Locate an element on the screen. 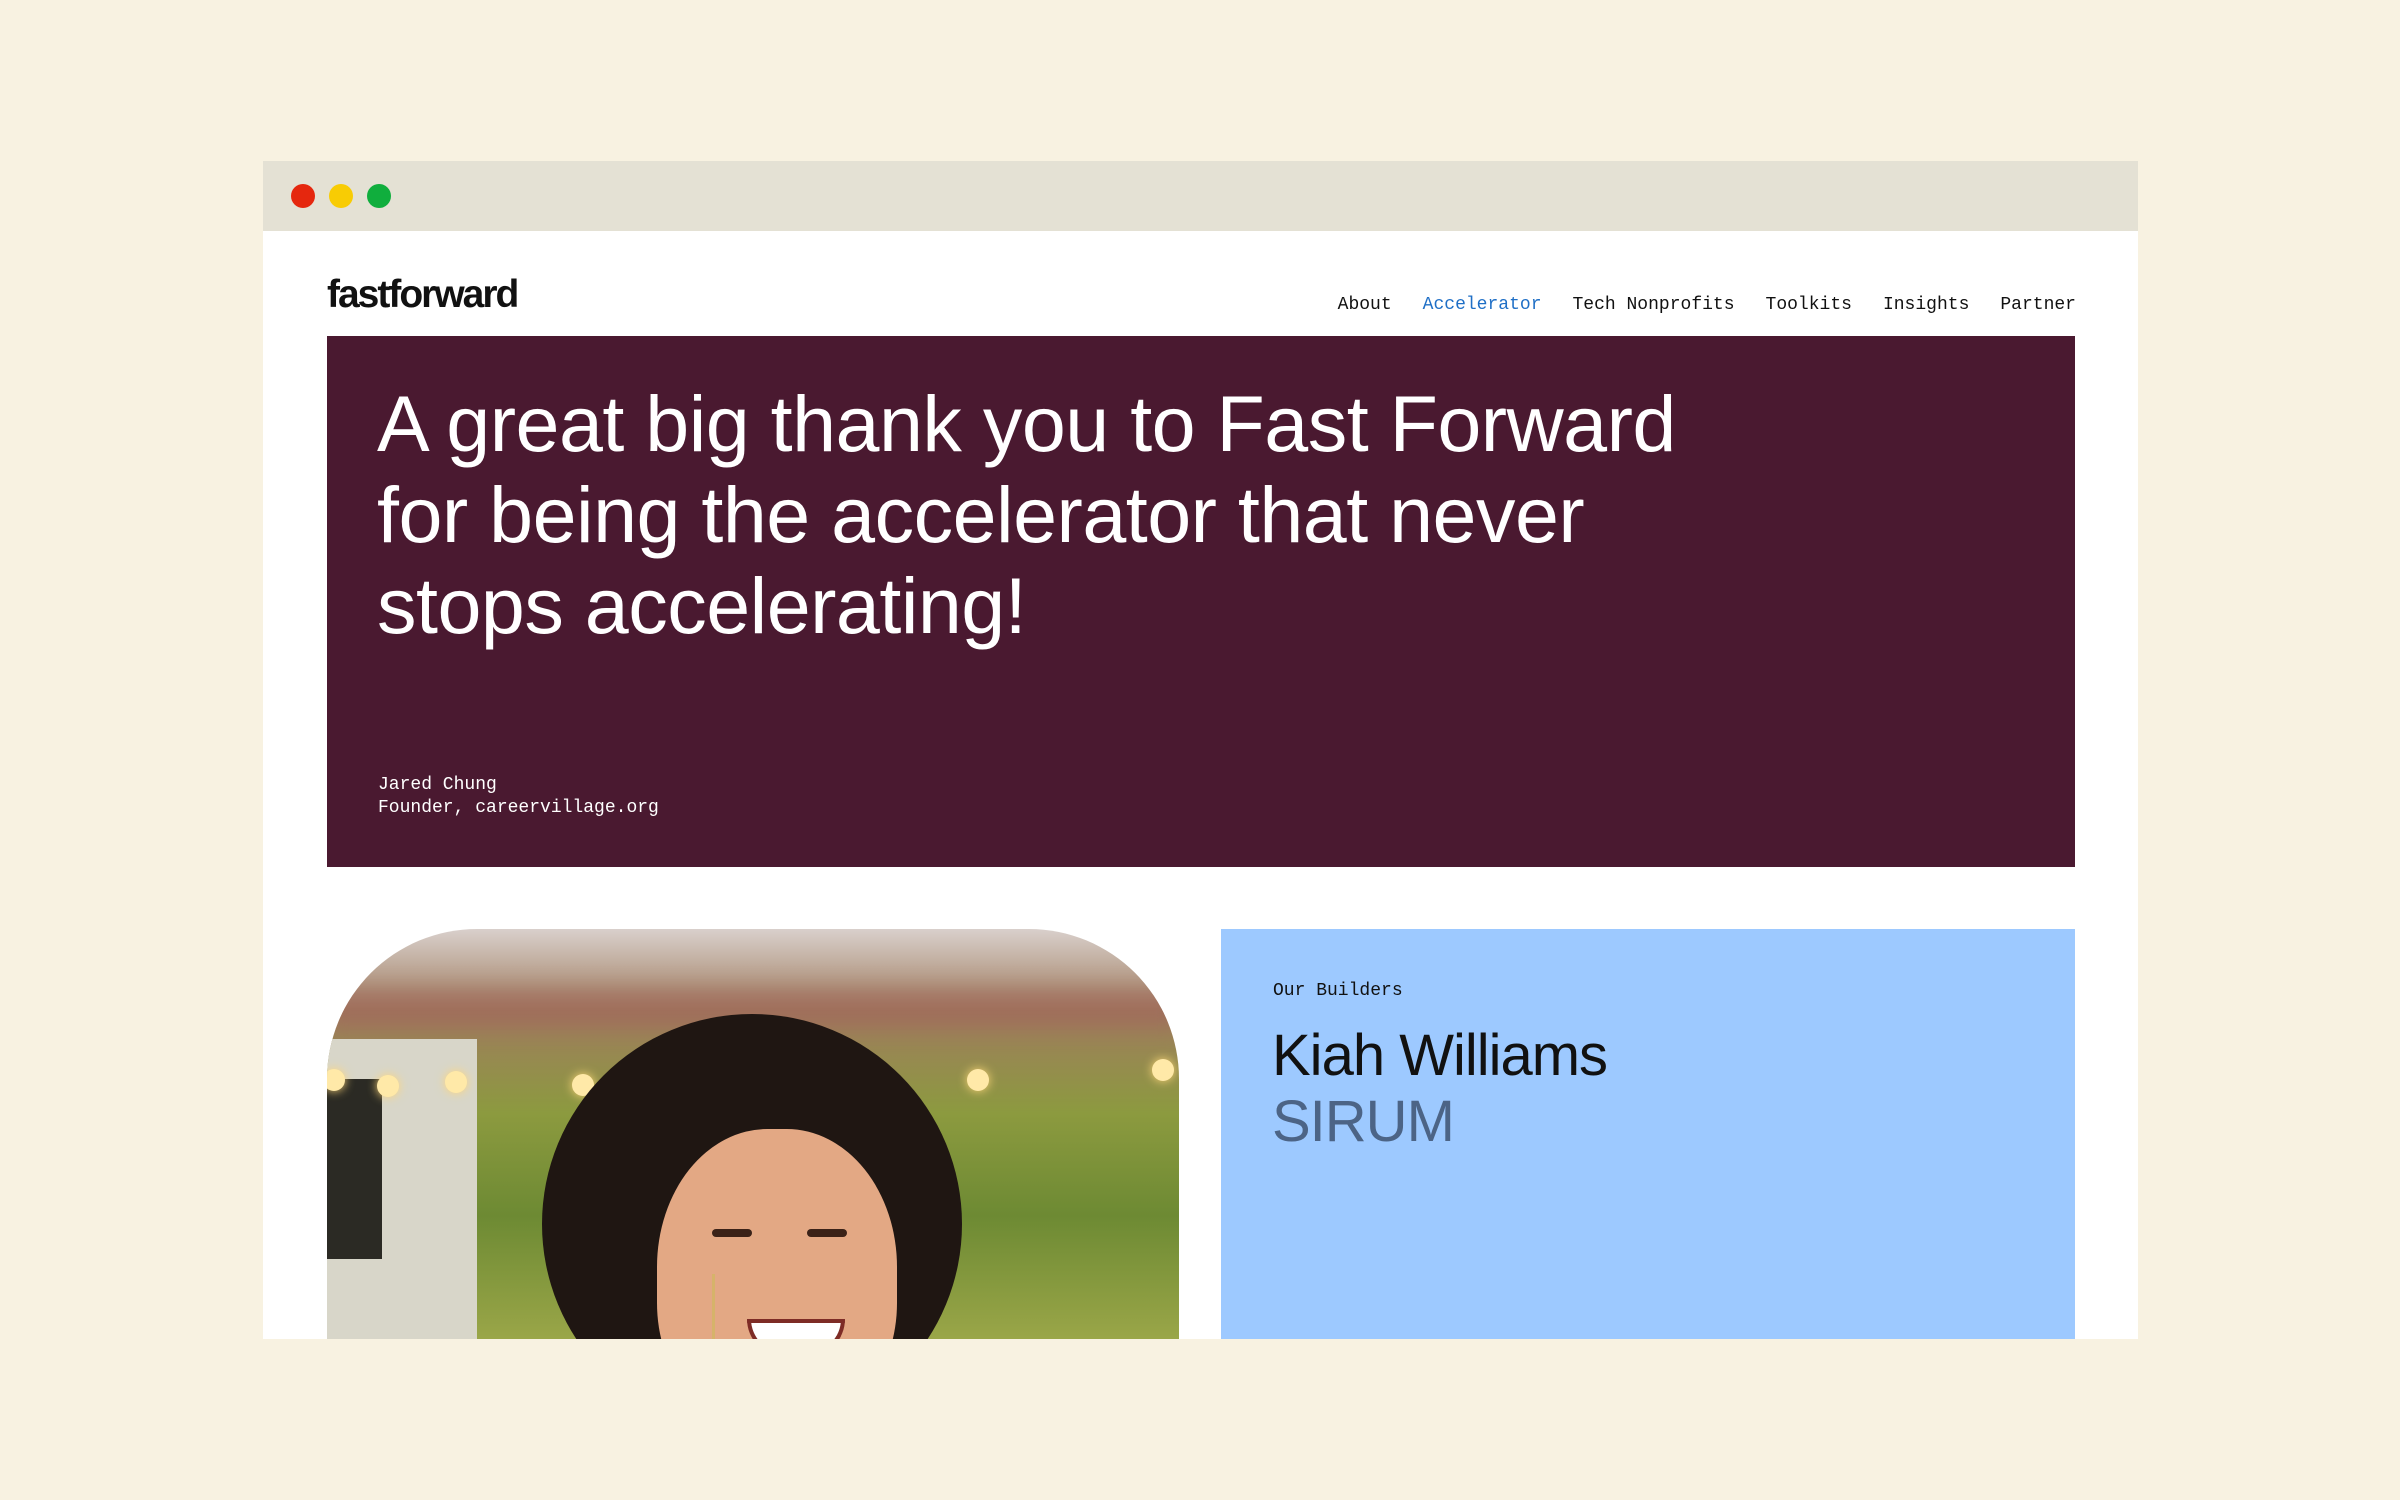 This screenshot has height=1500, width=2400. author-title: Founder, careervillage.org is located at coordinates (518, 808).